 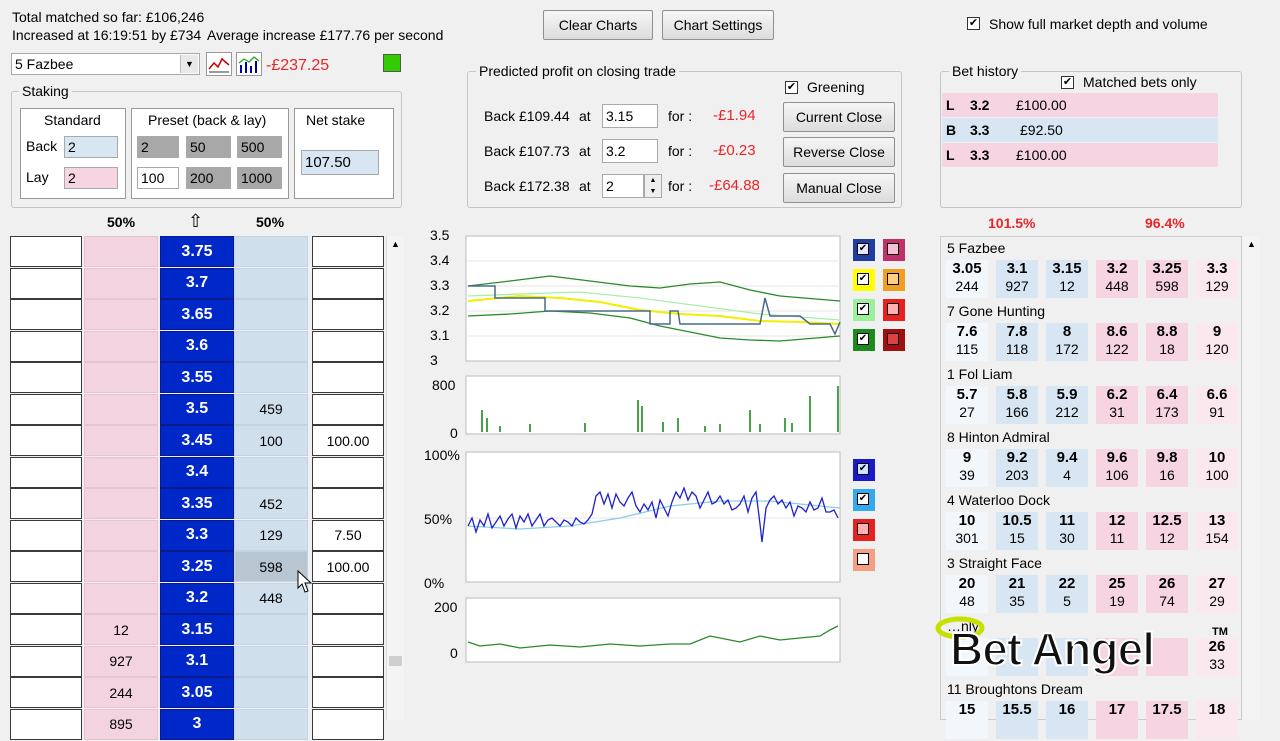 What do you see at coordinates (1017, 468) in the screenshot?
I see `back-price-cell: 9.2 203` at bounding box center [1017, 468].